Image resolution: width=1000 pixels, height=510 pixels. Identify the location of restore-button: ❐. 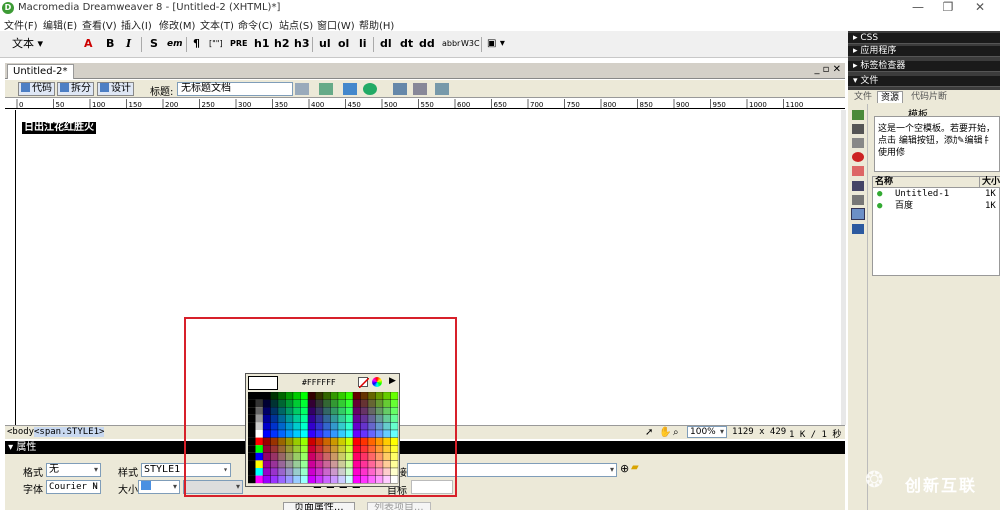
(948, 8).